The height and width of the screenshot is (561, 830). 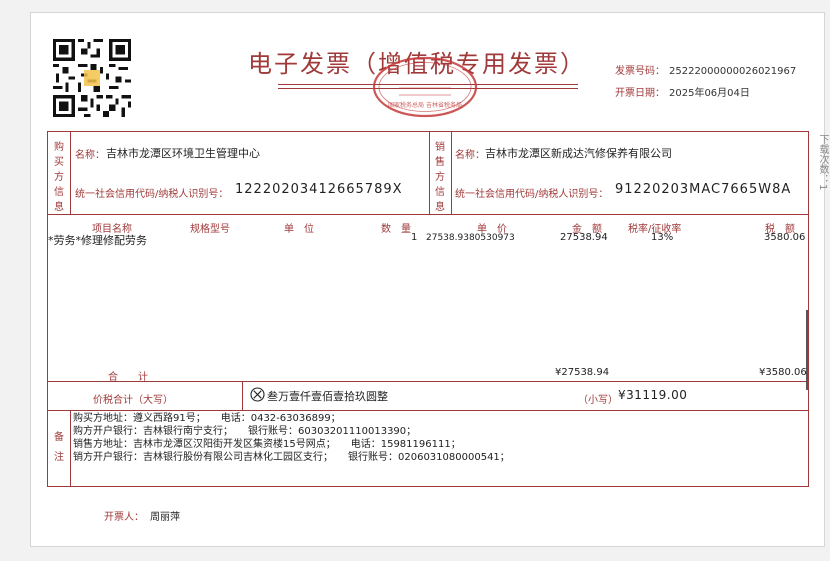 What do you see at coordinates (90, 155) in the screenshot?
I see `buyer-name-label: 名称：` at bounding box center [90, 155].